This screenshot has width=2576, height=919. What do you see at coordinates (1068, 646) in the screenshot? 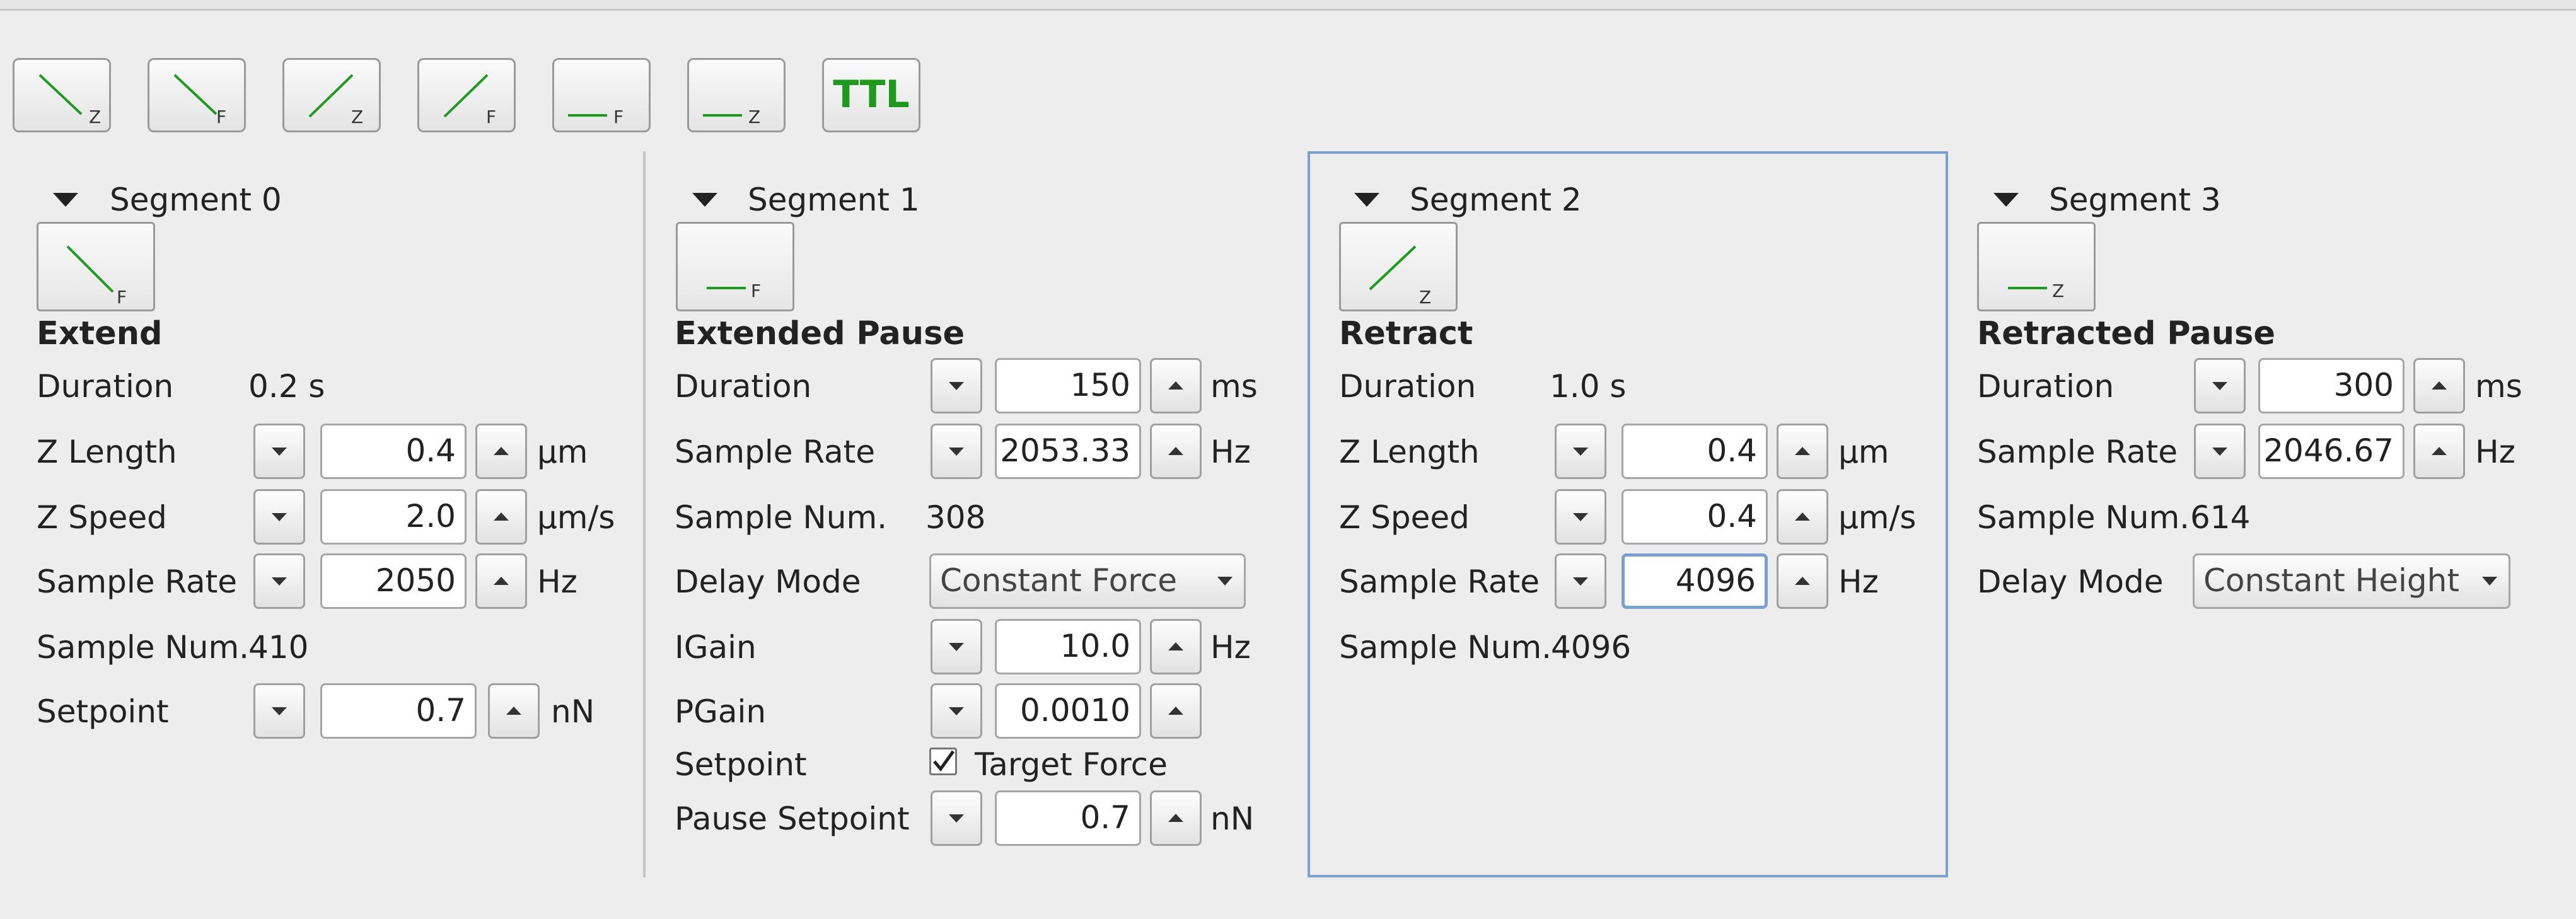
I see `igain-input: 10.0` at bounding box center [1068, 646].